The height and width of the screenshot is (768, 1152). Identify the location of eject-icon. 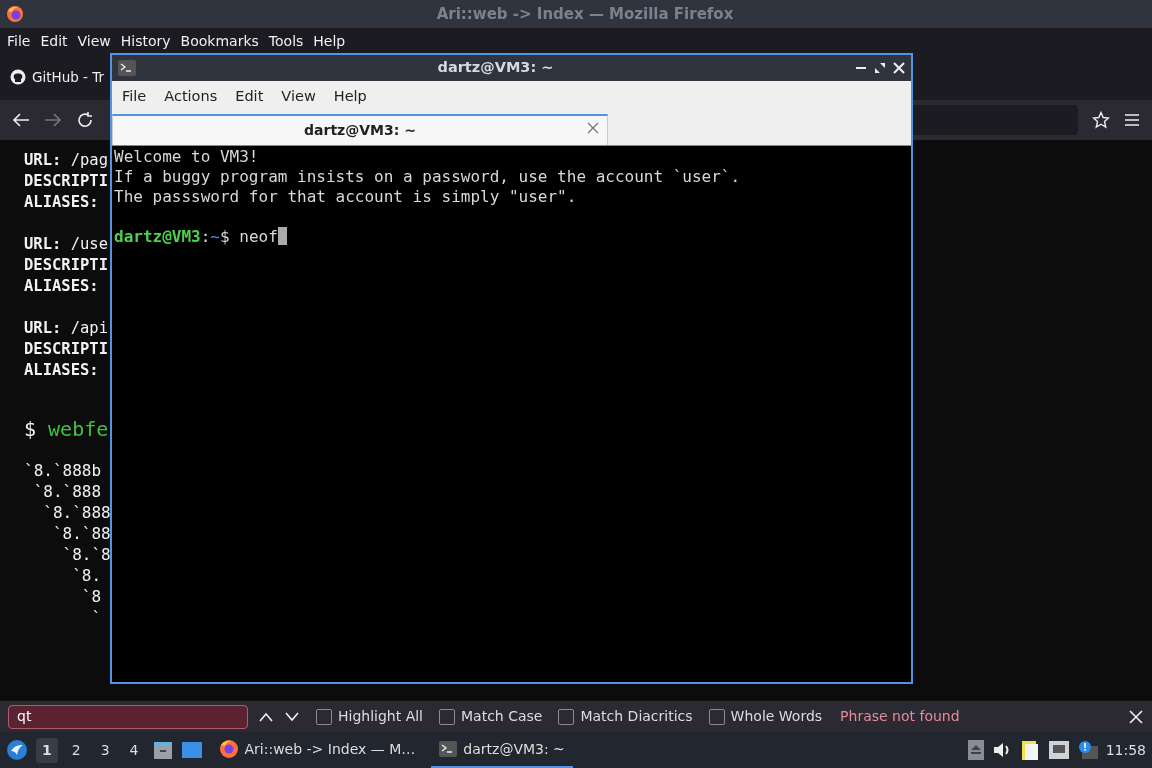
(975, 750).